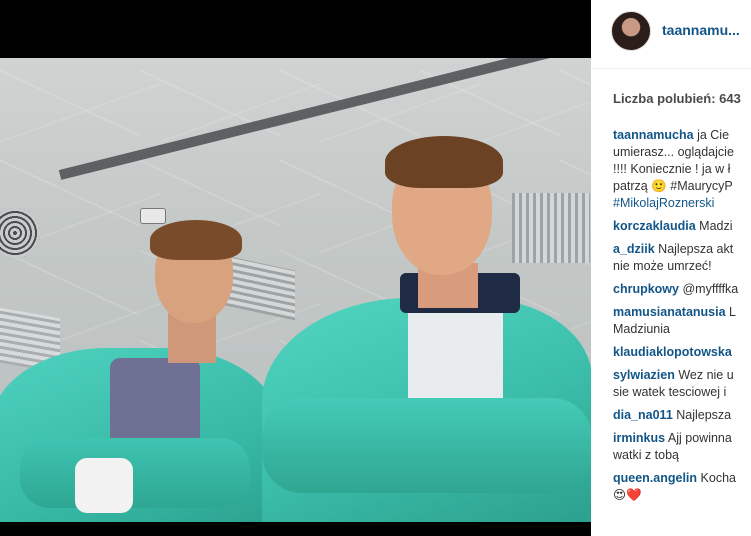  What do you see at coordinates (682, 321) in the screenshot?
I see `comment: mamusianatanusia L Madziunia` at bounding box center [682, 321].